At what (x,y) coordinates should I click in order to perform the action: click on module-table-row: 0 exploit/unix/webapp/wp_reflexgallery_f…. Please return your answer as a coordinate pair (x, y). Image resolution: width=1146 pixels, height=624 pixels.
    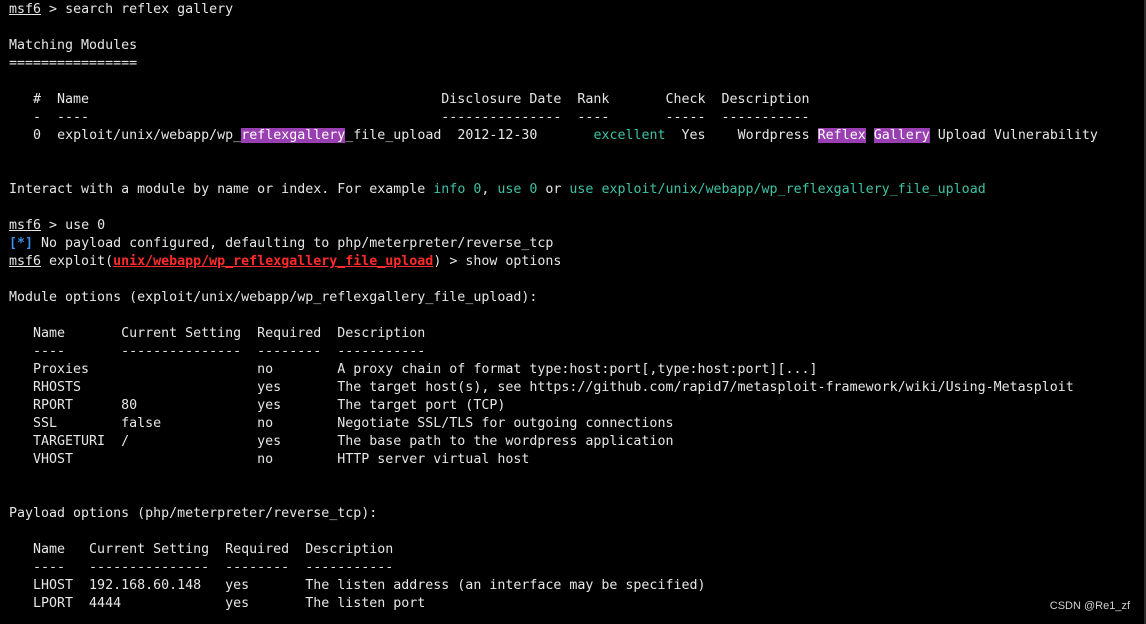
    Looking at the image, I should click on (553, 136).